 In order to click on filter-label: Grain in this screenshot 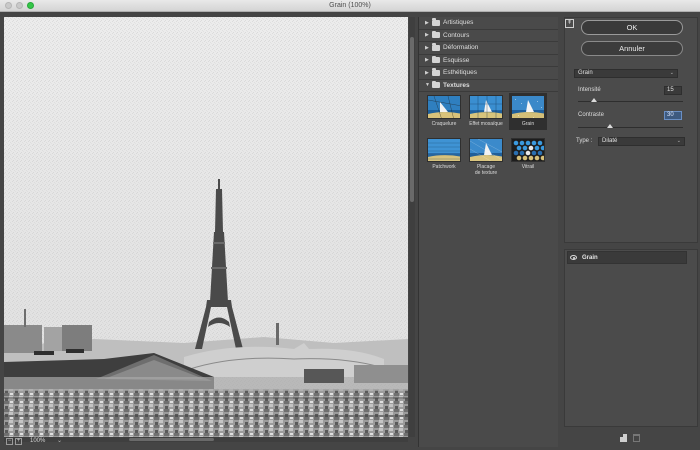, I will do `click(528, 124)`.